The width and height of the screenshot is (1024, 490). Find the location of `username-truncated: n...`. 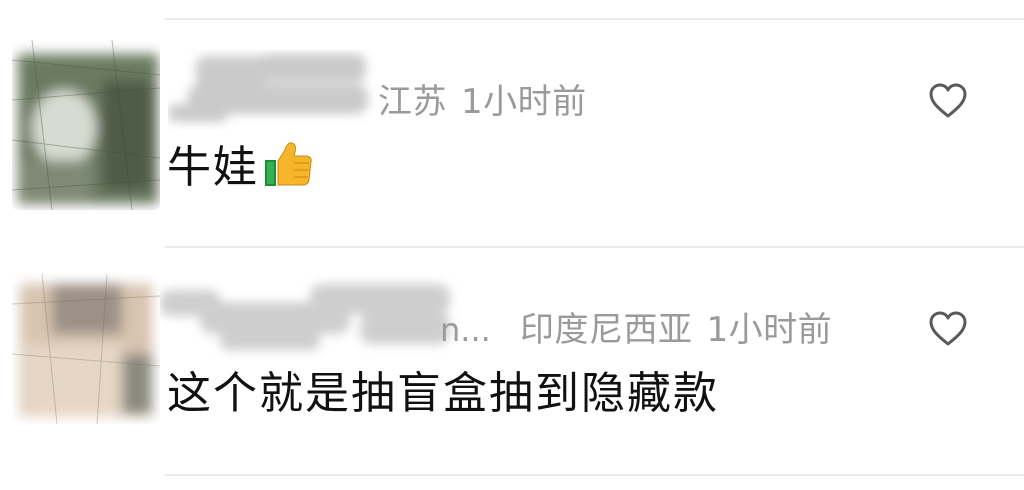

username-truncated: n... is located at coordinates (465, 330).